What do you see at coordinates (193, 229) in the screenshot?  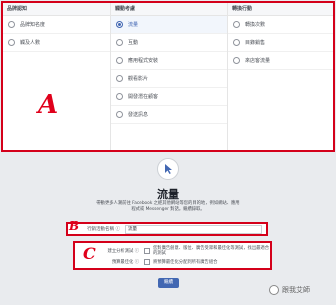 I see `campaign-name-input: 流量` at bounding box center [193, 229].